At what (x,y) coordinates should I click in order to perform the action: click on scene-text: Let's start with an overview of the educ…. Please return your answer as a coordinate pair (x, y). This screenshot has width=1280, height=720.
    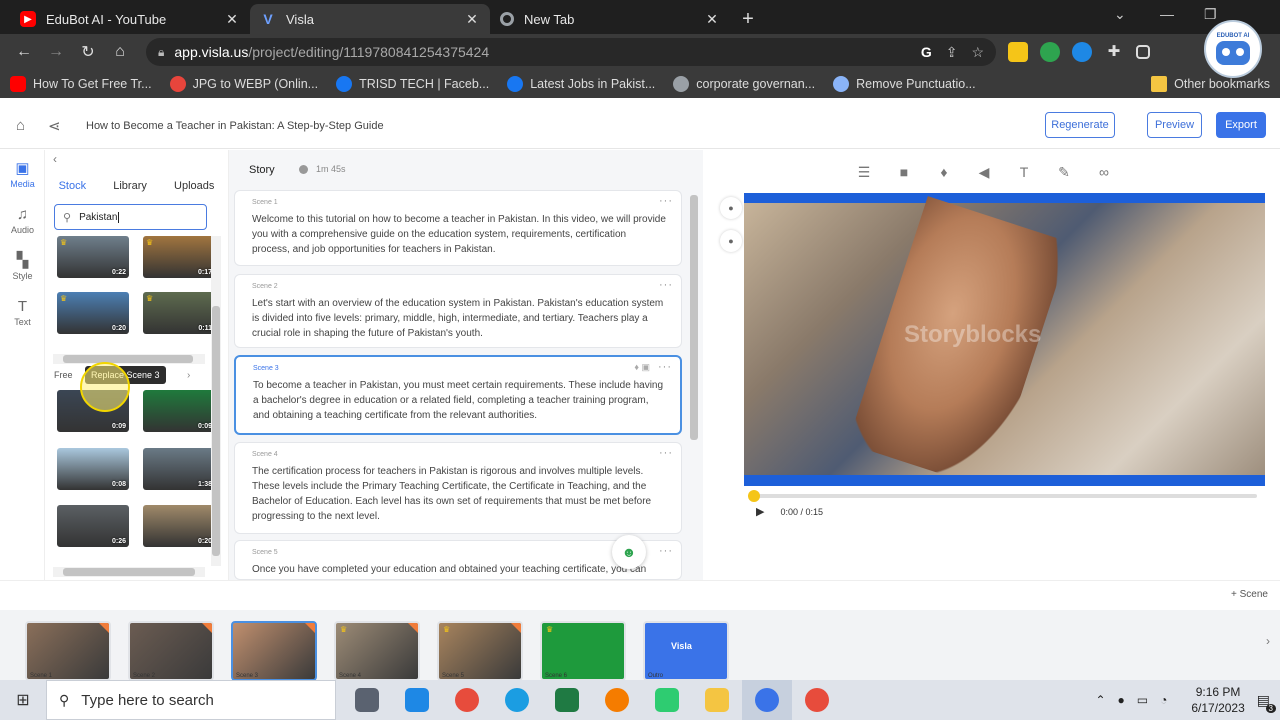
    Looking at the image, I should click on (459, 318).